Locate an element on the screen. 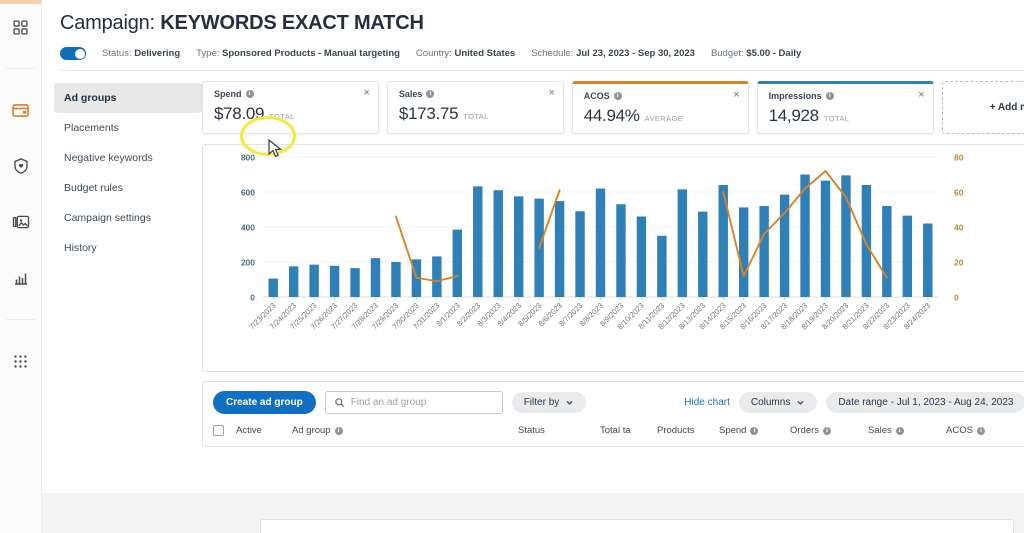 The width and height of the screenshot is (1024, 533). dashboard-icon is located at coordinates (21, 27).